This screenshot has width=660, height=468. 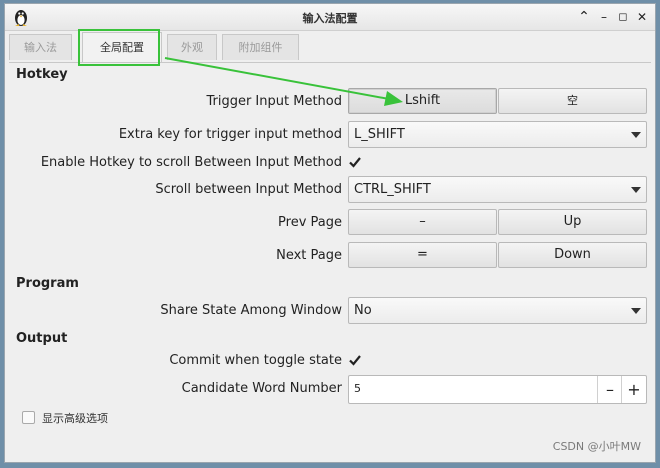 What do you see at coordinates (310, 222) in the screenshot?
I see `prev-page-label: Prev Page` at bounding box center [310, 222].